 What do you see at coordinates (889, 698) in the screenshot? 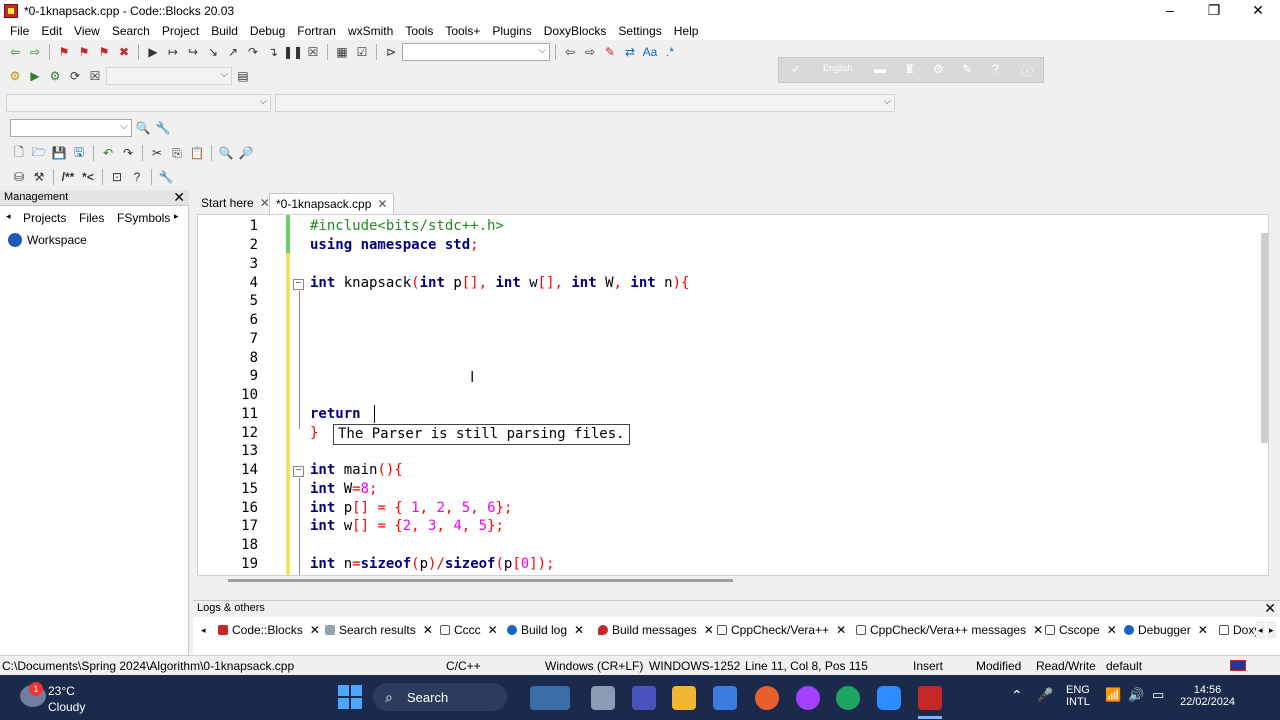
I see `zoom-icon` at bounding box center [889, 698].